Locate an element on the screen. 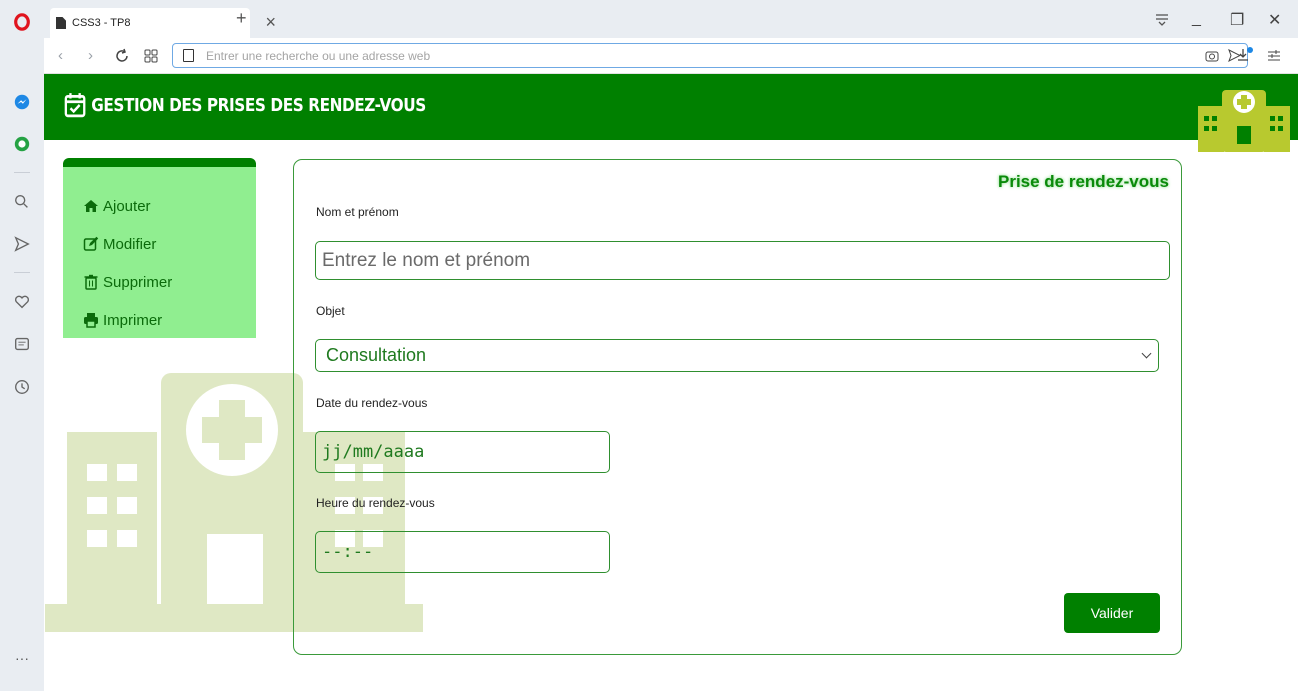  history-icon is located at coordinates (22, 387).